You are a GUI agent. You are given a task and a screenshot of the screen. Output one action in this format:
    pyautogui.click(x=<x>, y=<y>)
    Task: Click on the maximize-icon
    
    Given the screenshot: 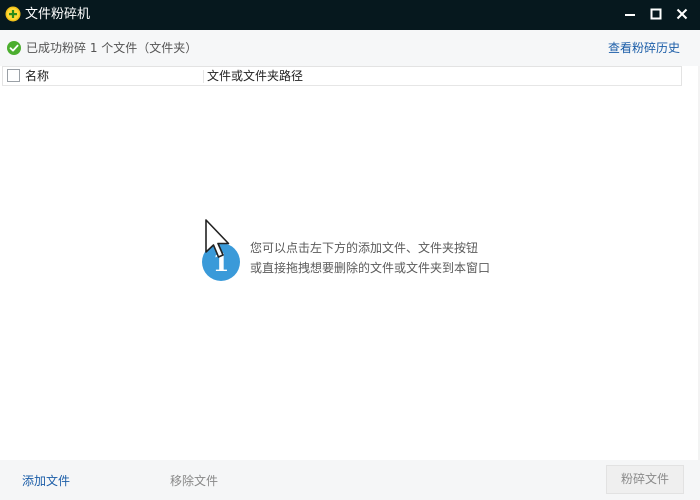 What is the action you would take?
    pyautogui.click(x=656, y=14)
    